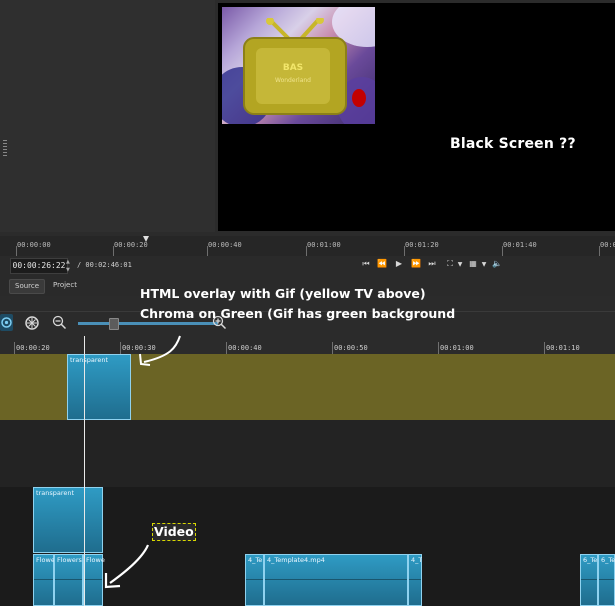 This screenshot has width=615, height=606. I want to click on panel-splitter-handle, so click(5, 149).